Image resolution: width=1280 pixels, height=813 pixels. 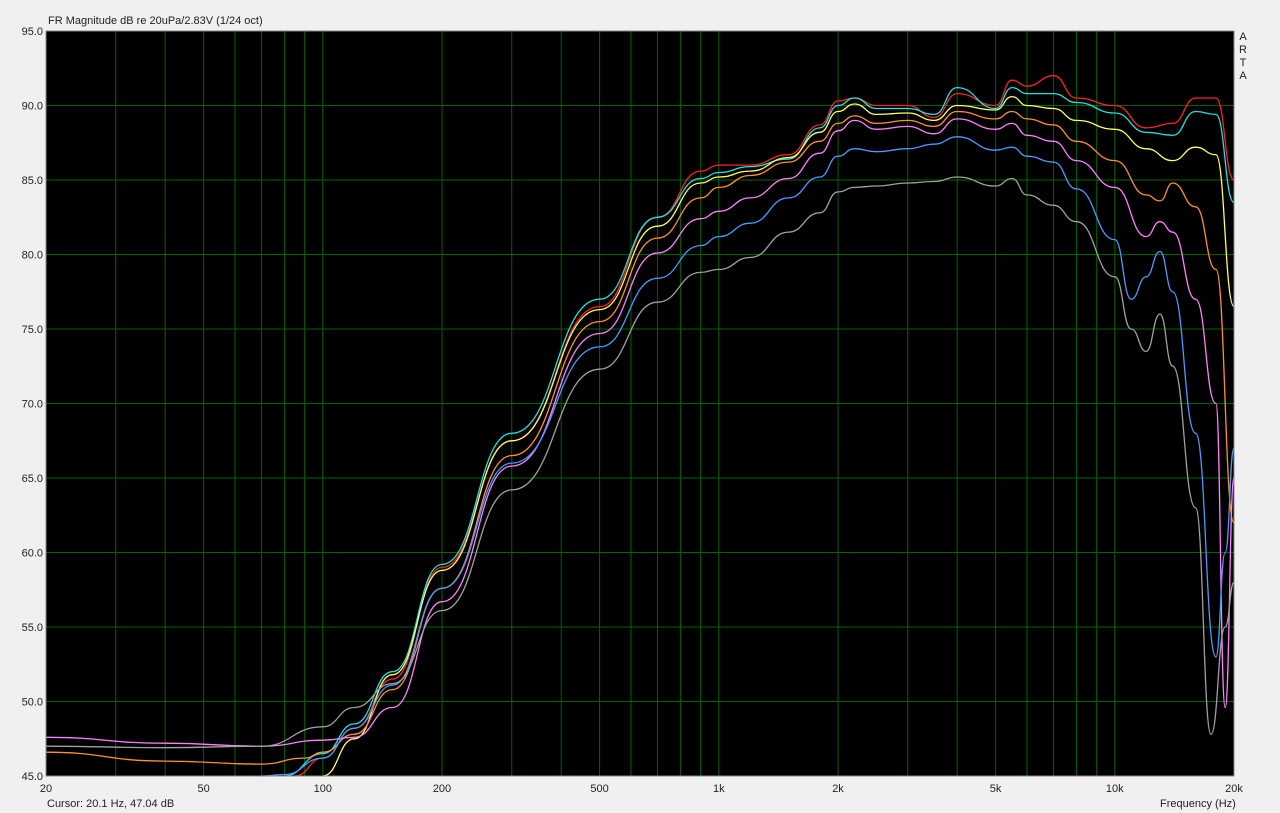 I want to click on x-axis-label: Frequency (Hz), so click(x=1198, y=804).